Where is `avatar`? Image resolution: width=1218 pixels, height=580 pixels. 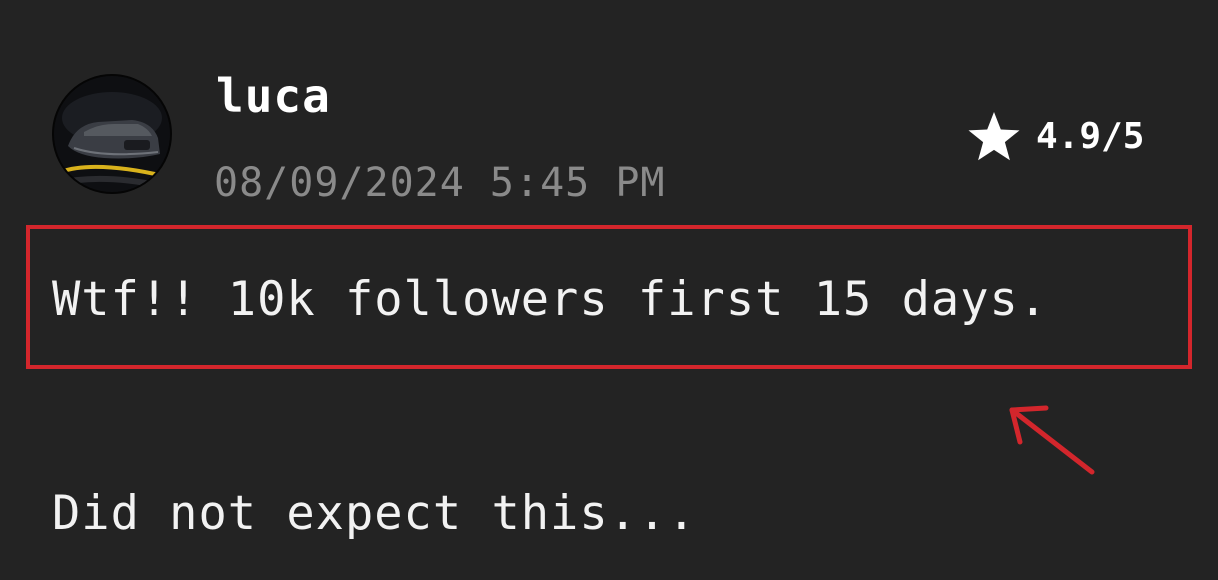 avatar is located at coordinates (112, 134).